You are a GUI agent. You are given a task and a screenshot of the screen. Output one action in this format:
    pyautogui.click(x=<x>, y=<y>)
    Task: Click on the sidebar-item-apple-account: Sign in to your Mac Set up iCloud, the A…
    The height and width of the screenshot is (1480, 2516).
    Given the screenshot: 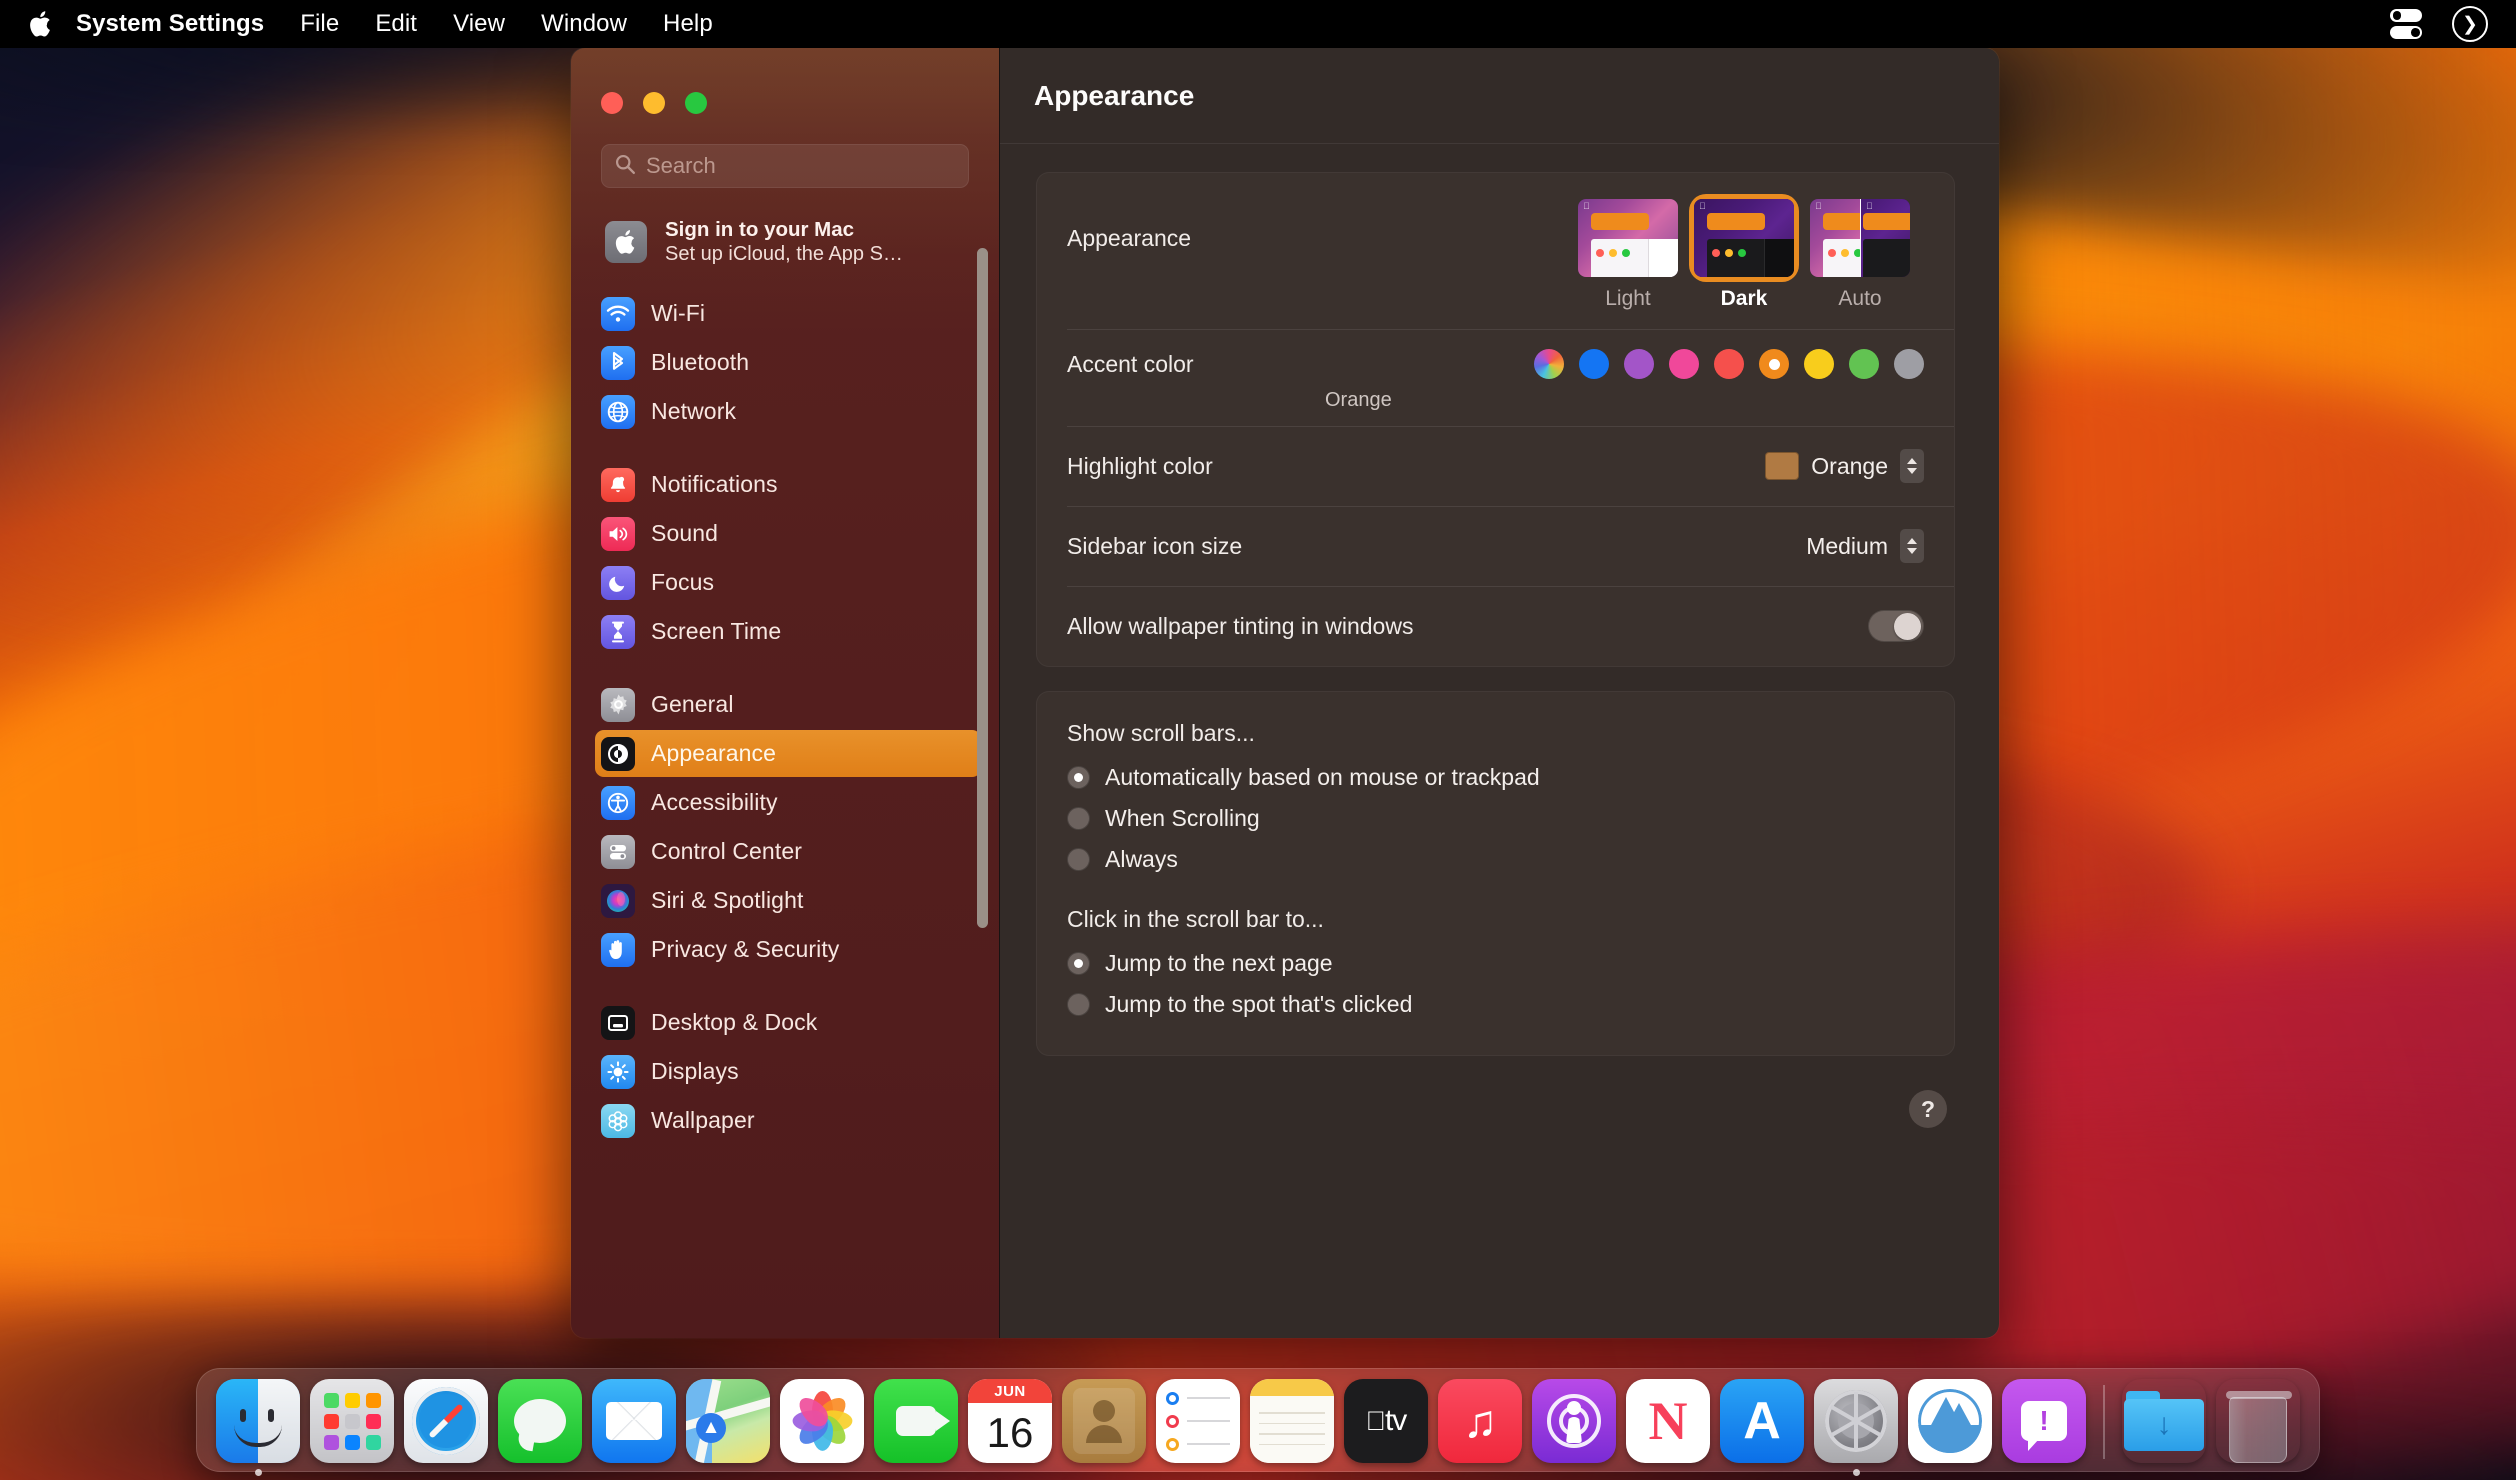 What is the action you would take?
    pyautogui.click(x=789, y=242)
    